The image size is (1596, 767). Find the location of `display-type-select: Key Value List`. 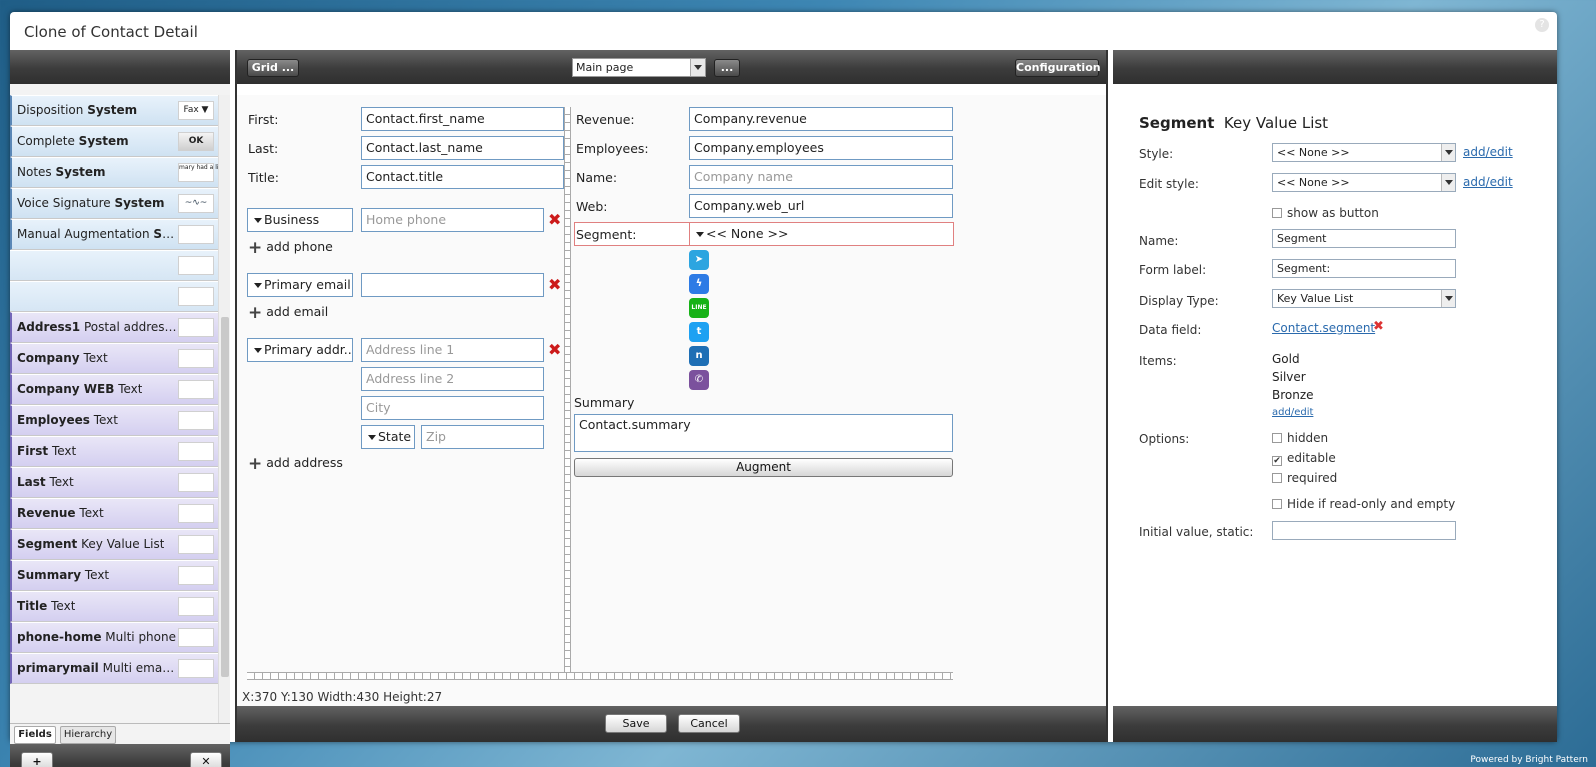

display-type-select: Key Value List is located at coordinates (1364, 298).